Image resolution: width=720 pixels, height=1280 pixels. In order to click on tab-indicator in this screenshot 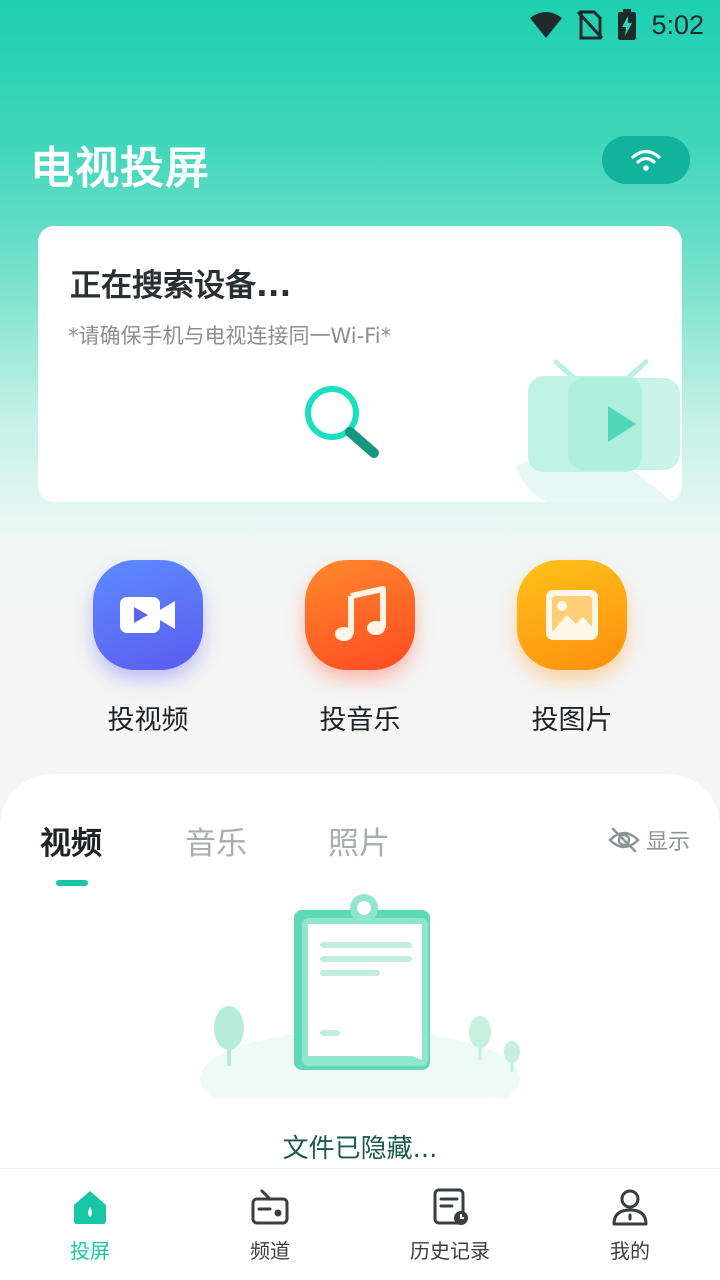, I will do `click(72, 883)`.